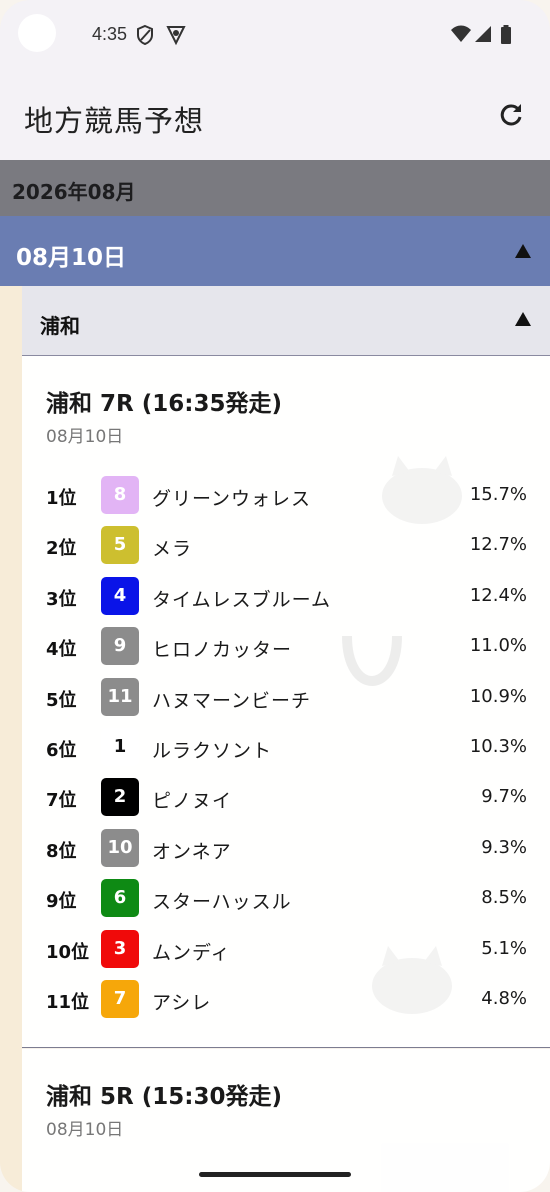 This screenshot has height=1192, width=550. I want to click on rank-label: 2位, so click(61, 549).